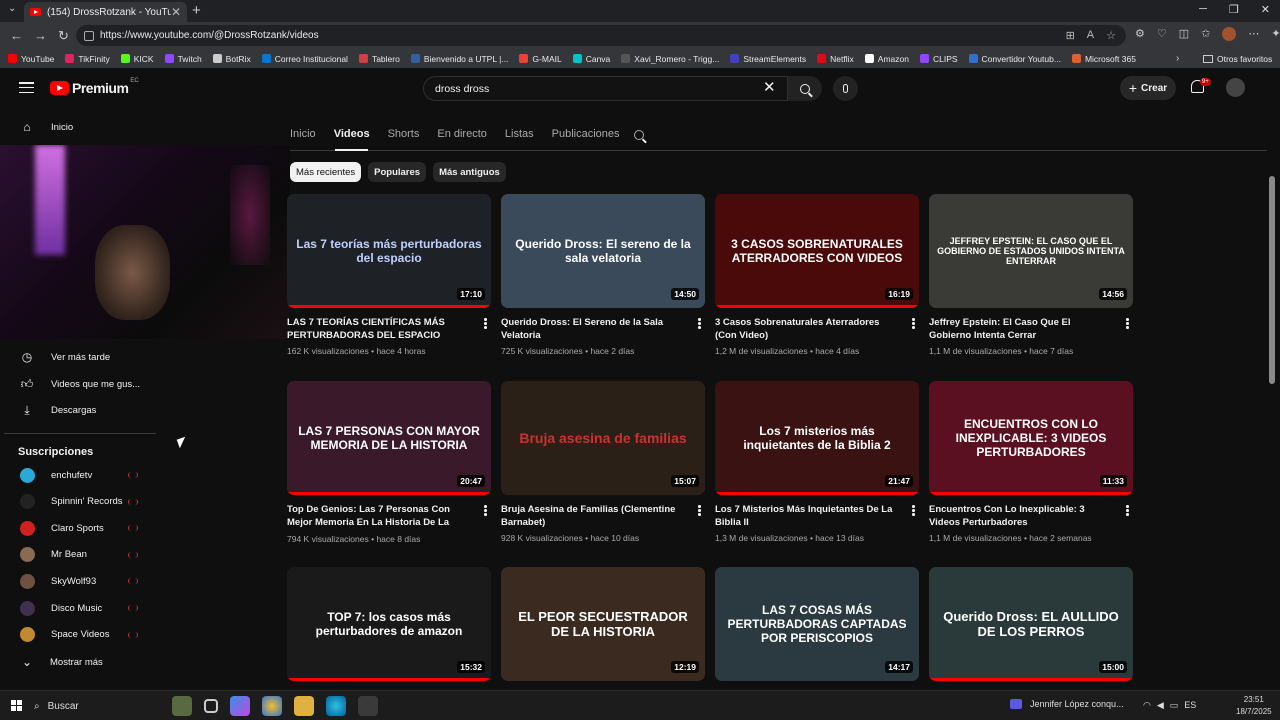  What do you see at coordinates (80, 555) in the screenshot?
I see `subscription-item: Mr Bean` at bounding box center [80, 555].